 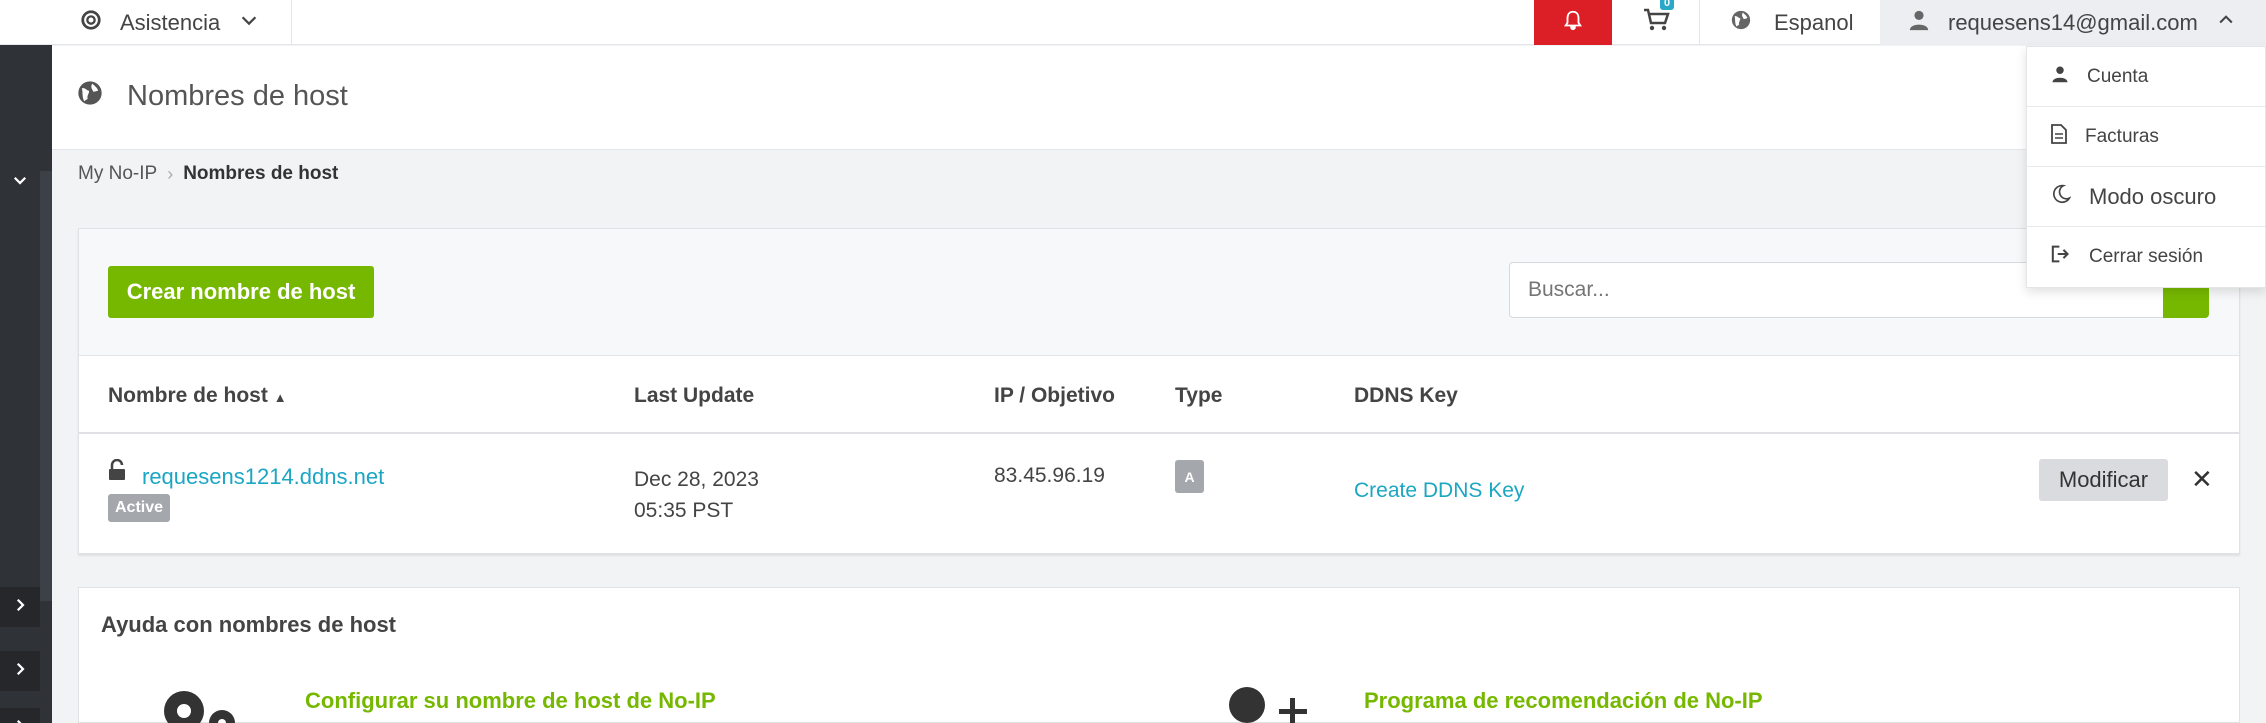 I want to click on moon-icon, so click(x=2061, y=197).